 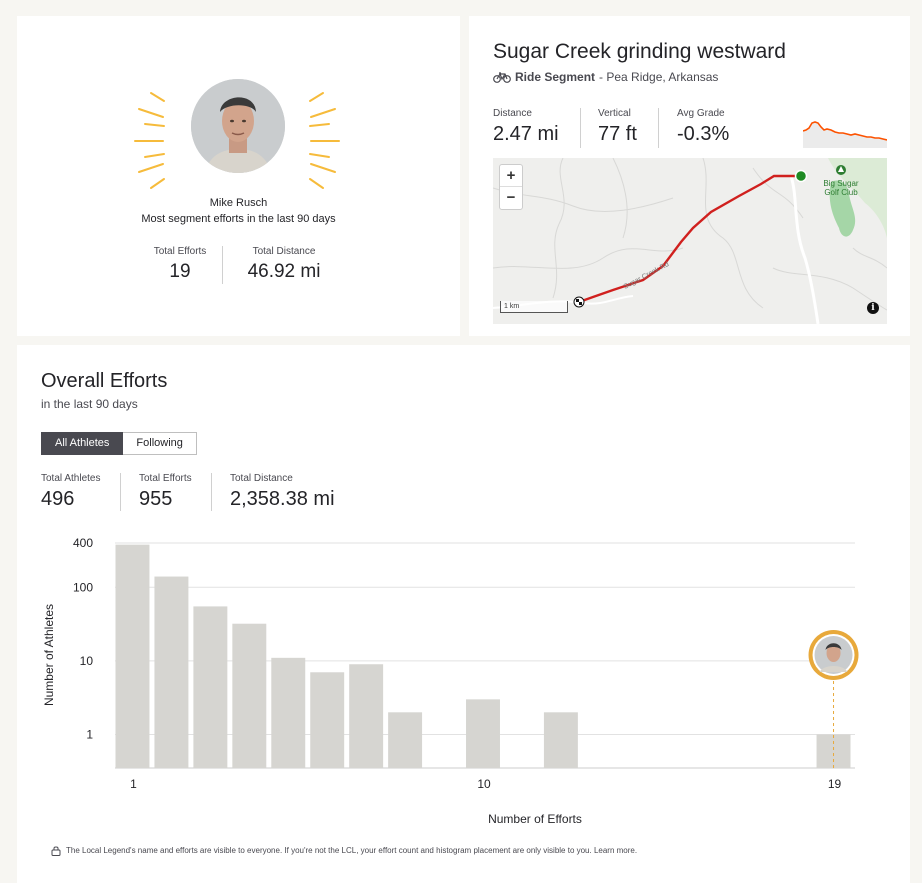 What do you see at coordinates (180, 271) in the screenshot?
I see `stat-value: 19` at bounding box center [180, 271].